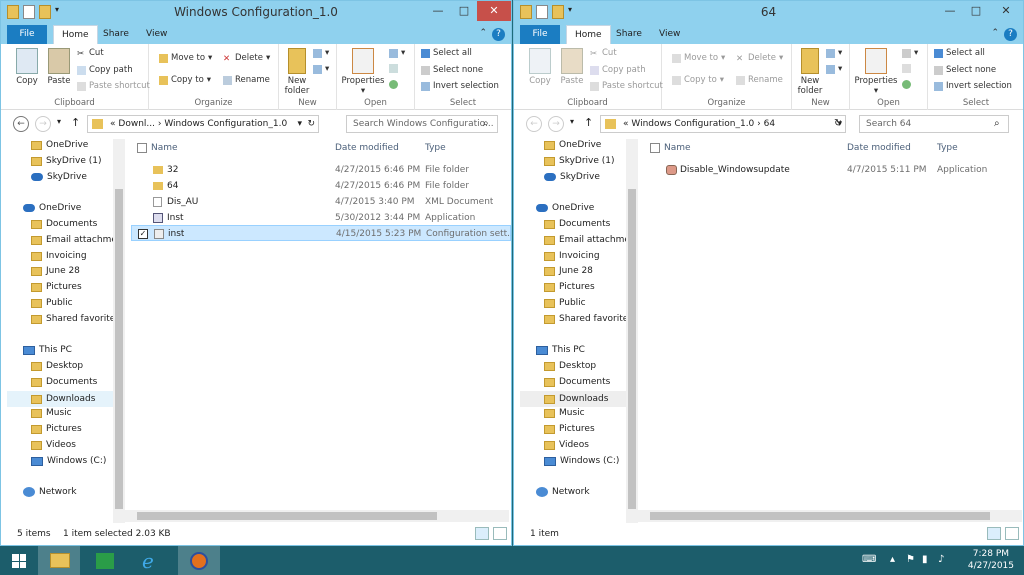 This screenshot has height=575, width=1024. I want to click on breadcrumb-current: Windows Configuration_1.0, so click(225, 124).